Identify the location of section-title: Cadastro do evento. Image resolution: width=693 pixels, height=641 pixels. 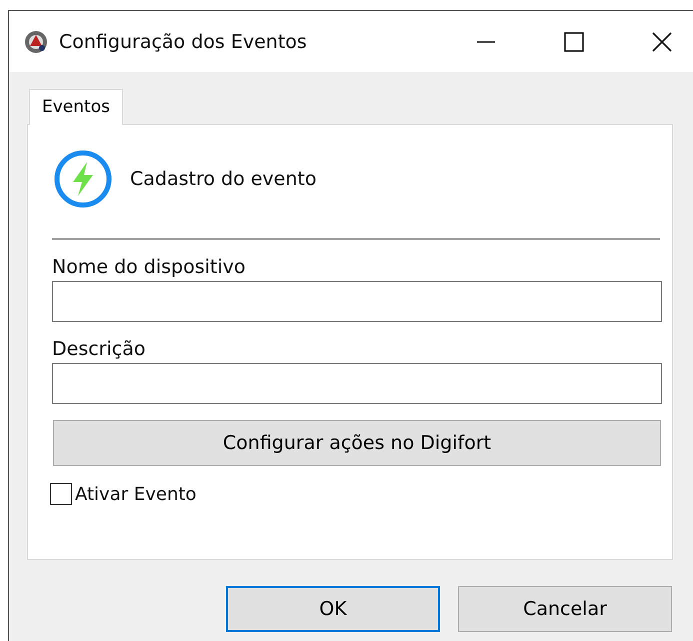
(223, 179).